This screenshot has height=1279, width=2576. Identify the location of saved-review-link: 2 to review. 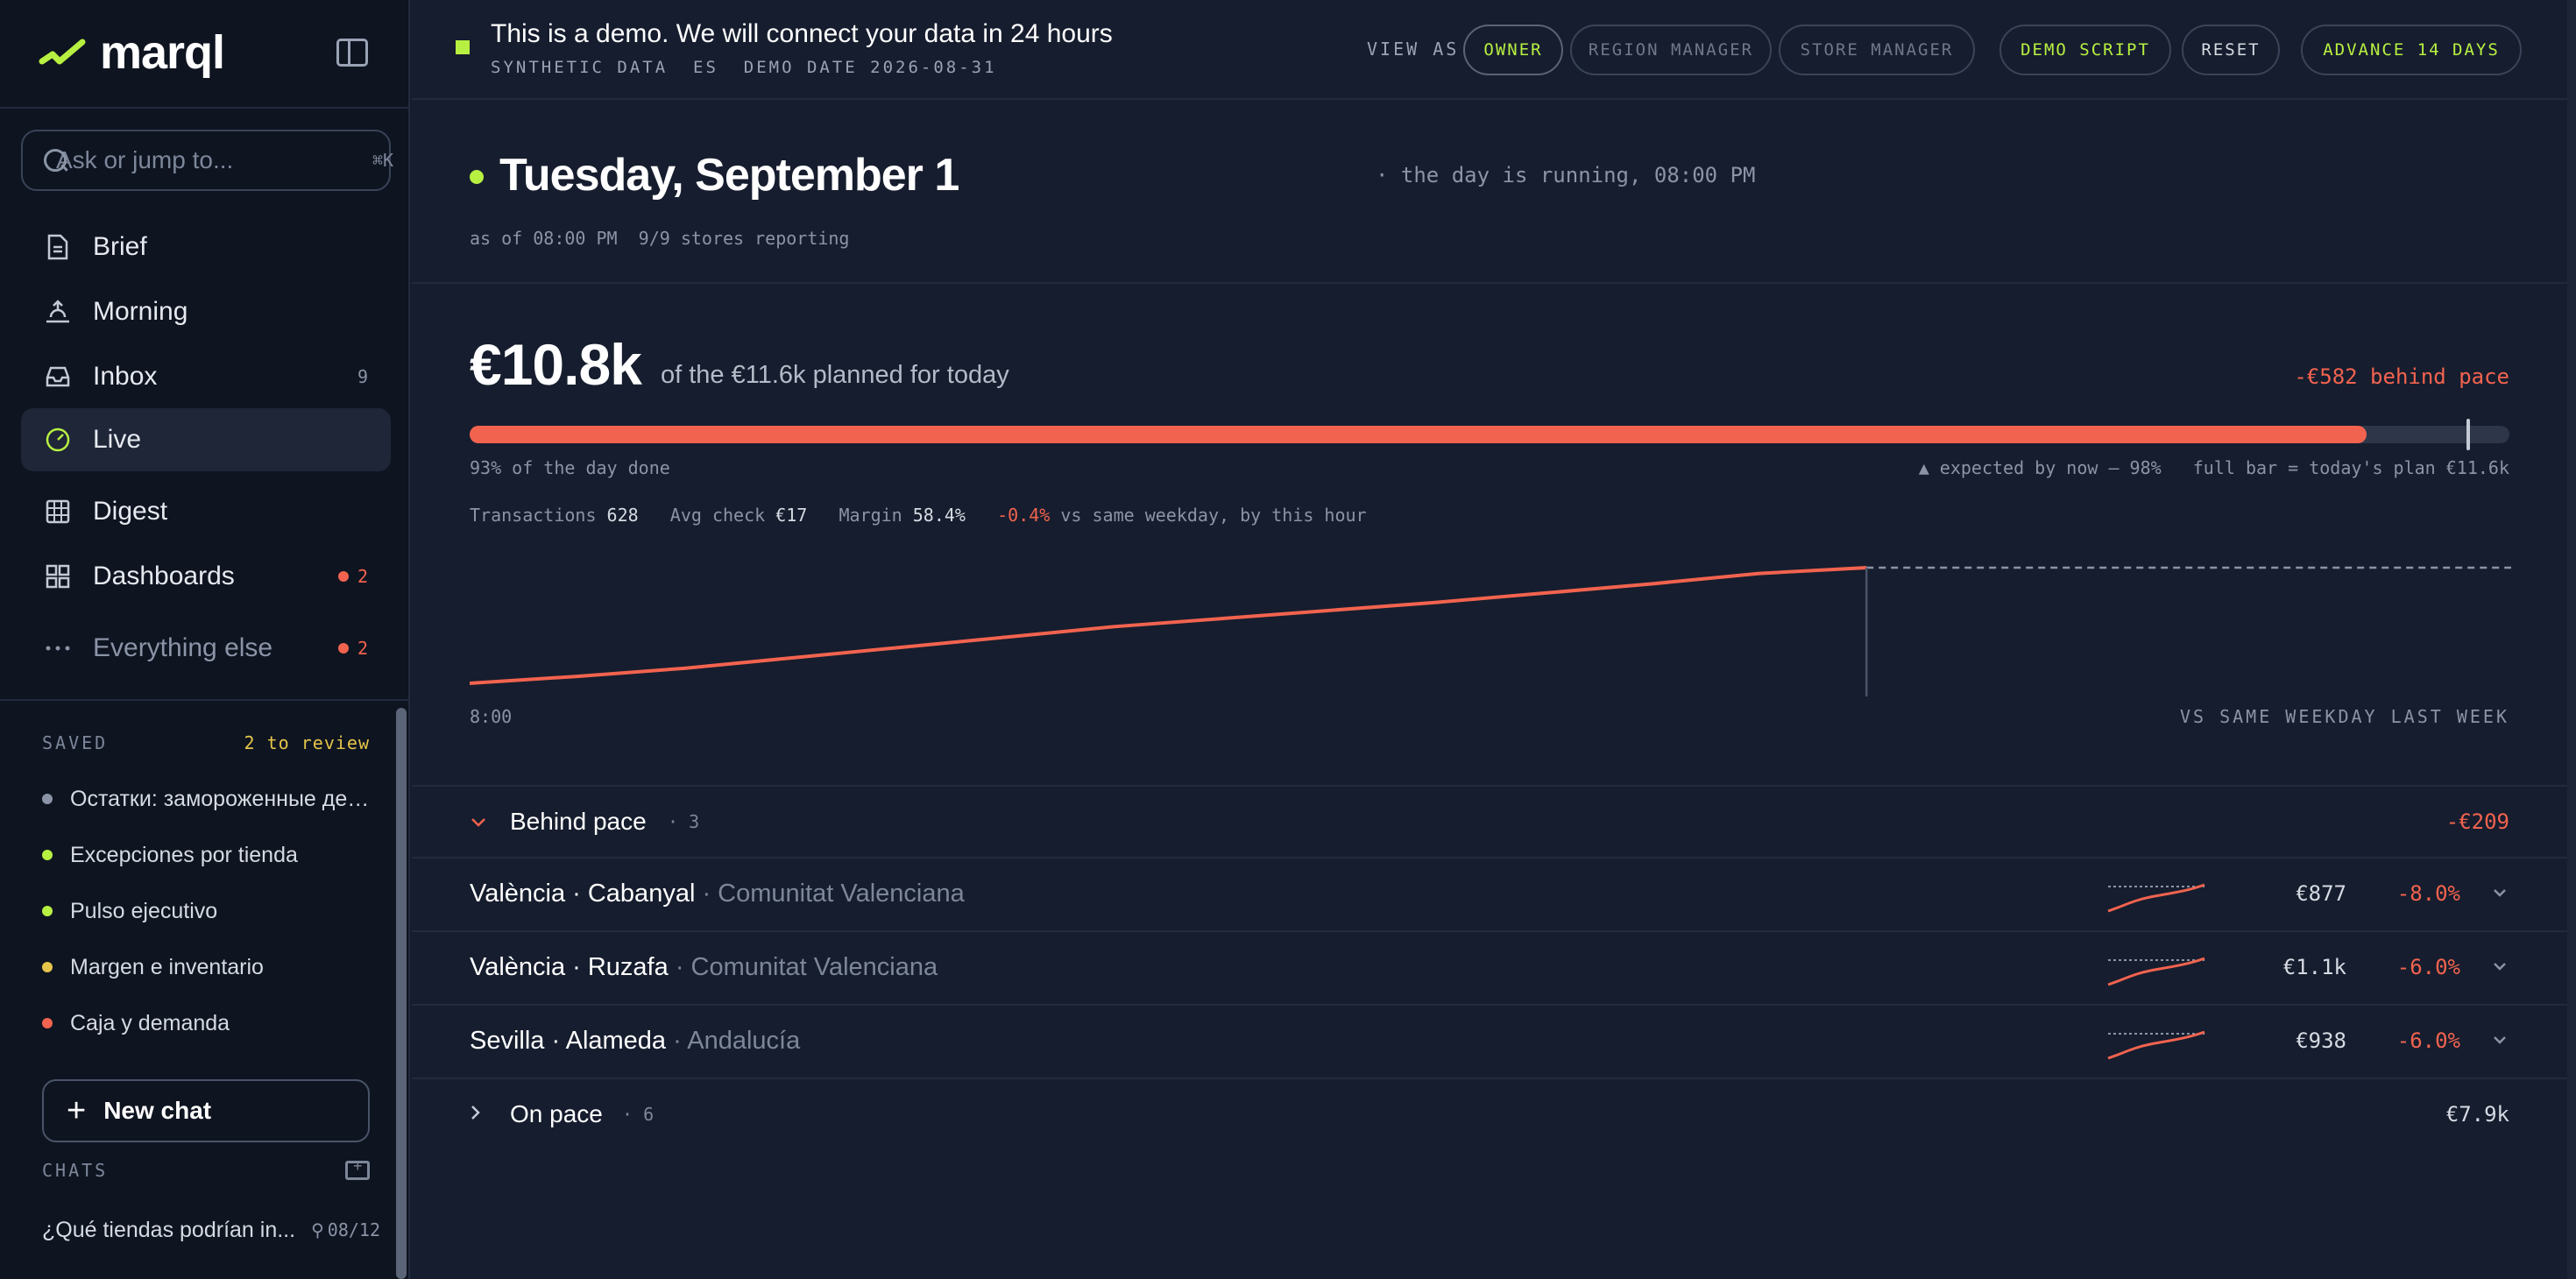
(307, 742).